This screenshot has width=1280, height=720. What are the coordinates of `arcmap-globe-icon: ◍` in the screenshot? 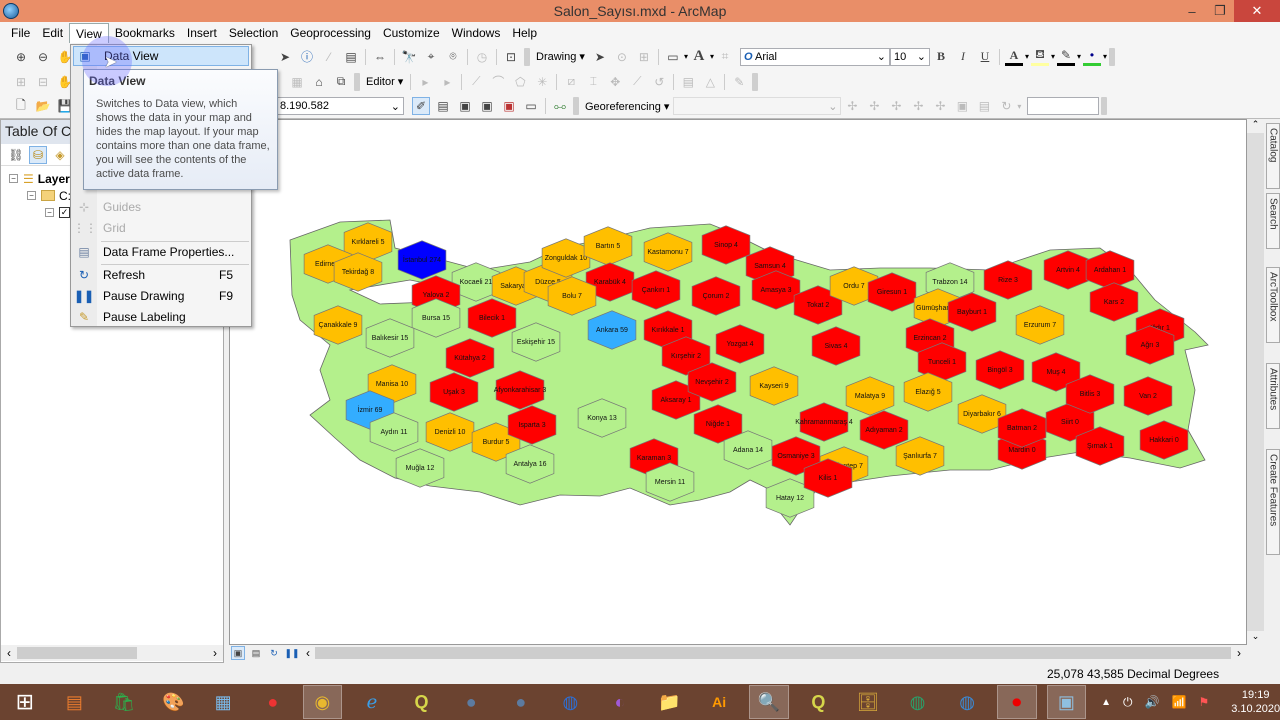 It's located at (918, 702).